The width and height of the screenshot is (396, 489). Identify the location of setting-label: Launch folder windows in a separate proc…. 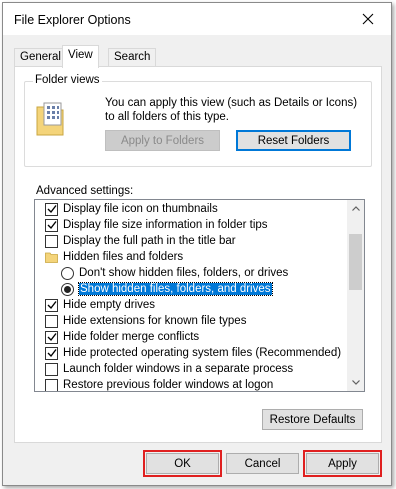
(178, 369).